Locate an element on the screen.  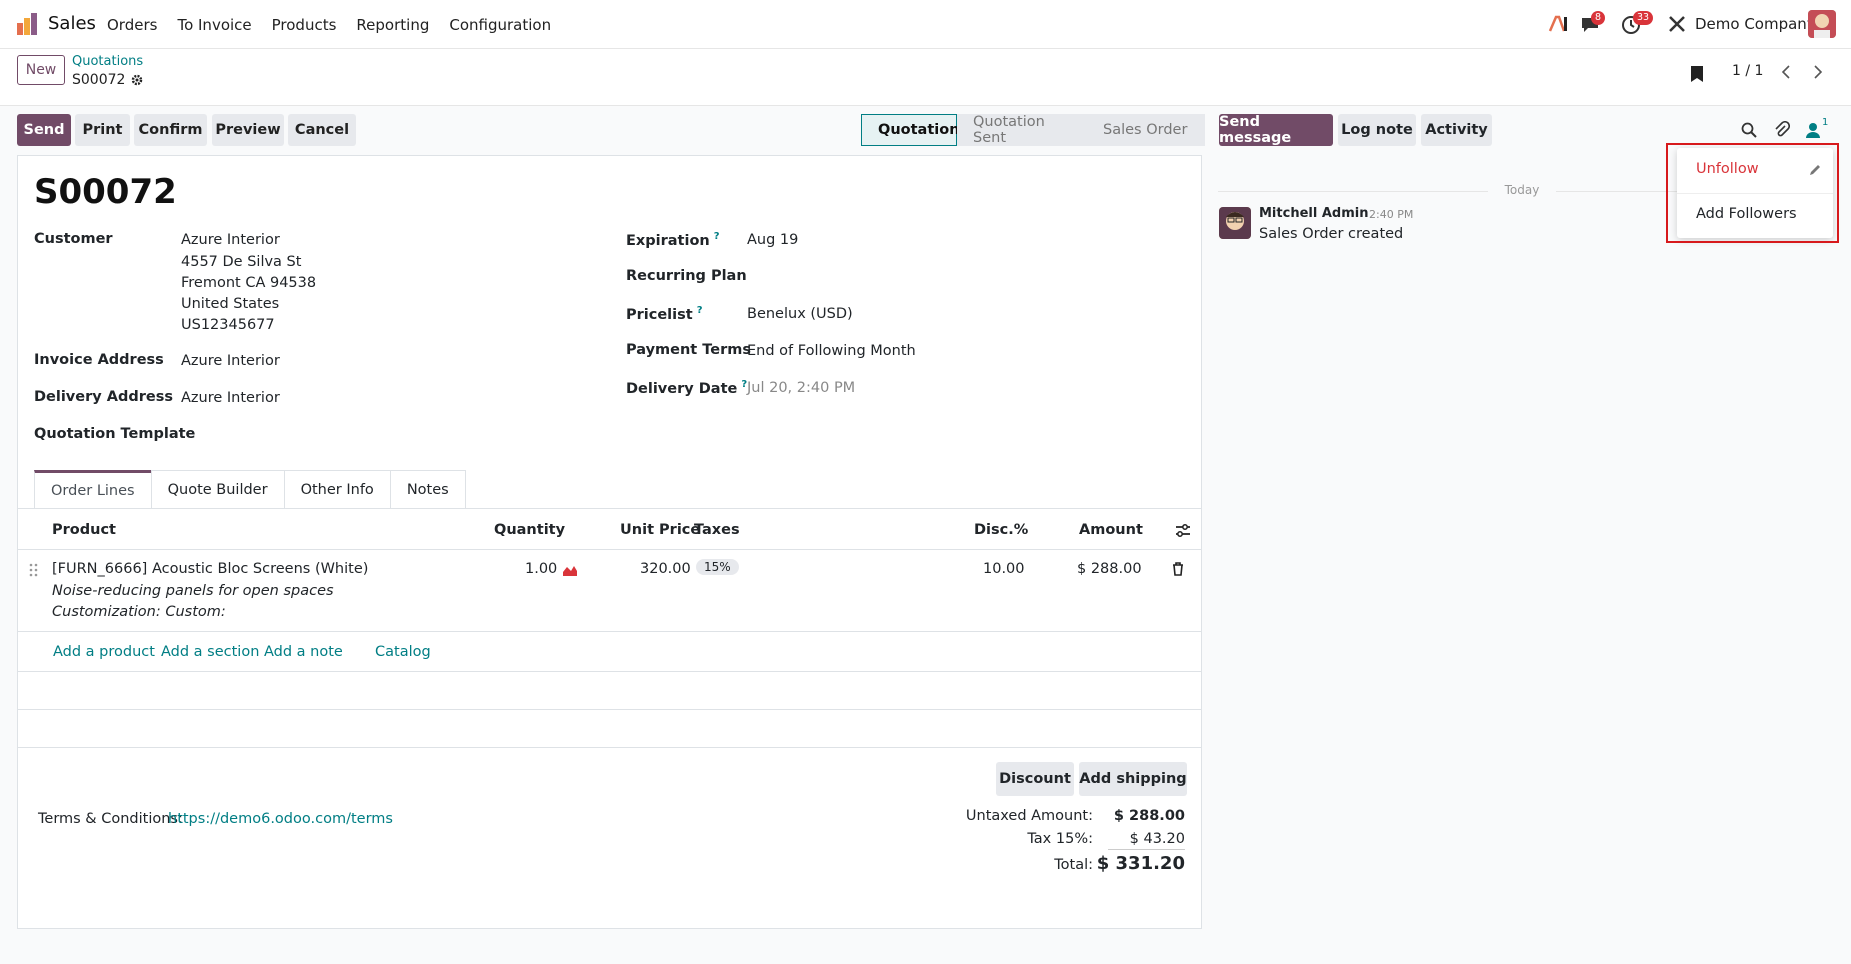
search-icon is located at coordinates (1749, 130).